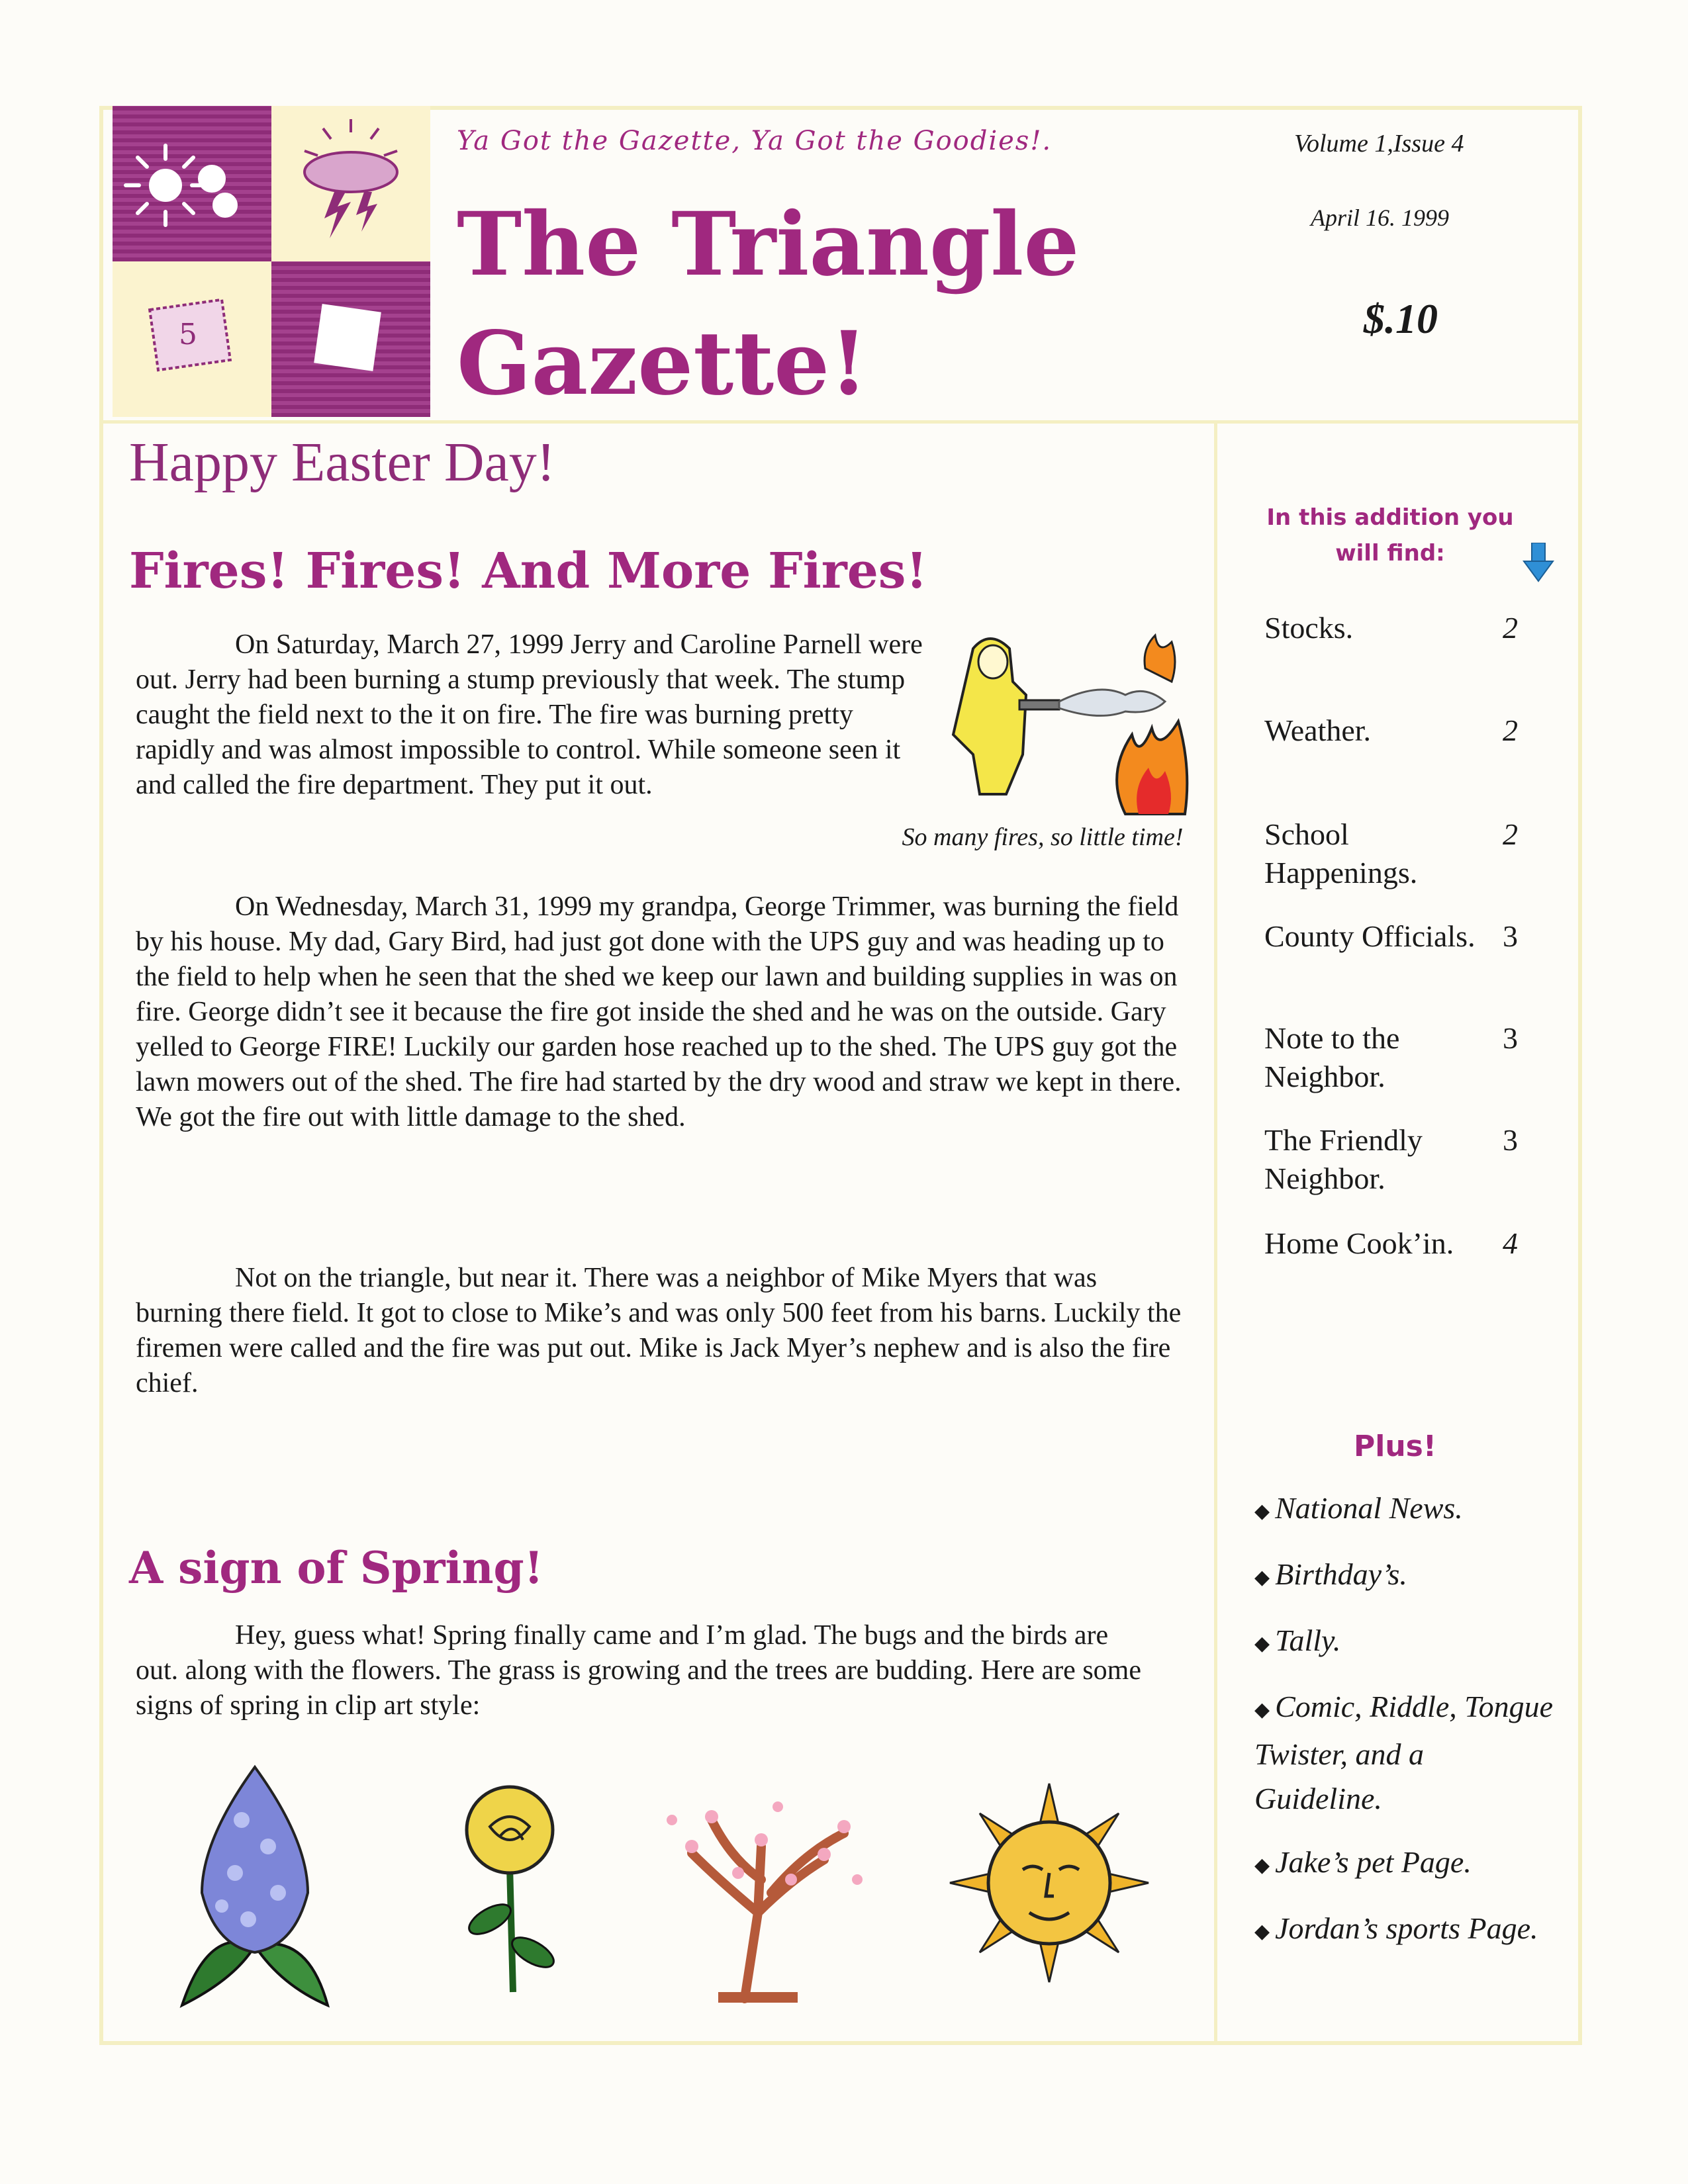  What do you see at coordinates (1538, 562) in the screenshot?
I see `down-arrow-icon` at bounding box center [1538, 562].